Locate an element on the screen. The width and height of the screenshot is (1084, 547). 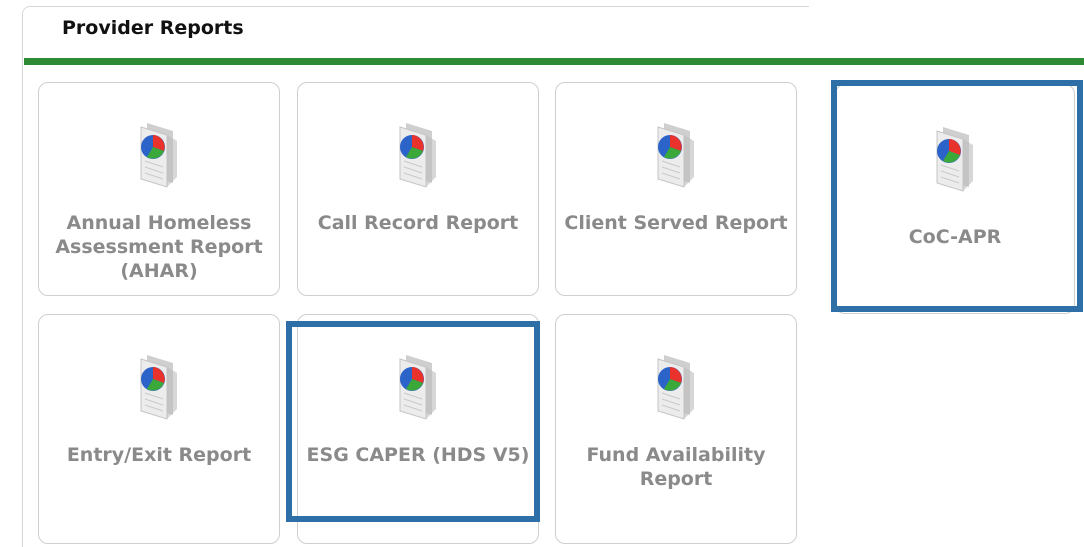
report-label: Client Served Report is located at coordinates (676, 223).